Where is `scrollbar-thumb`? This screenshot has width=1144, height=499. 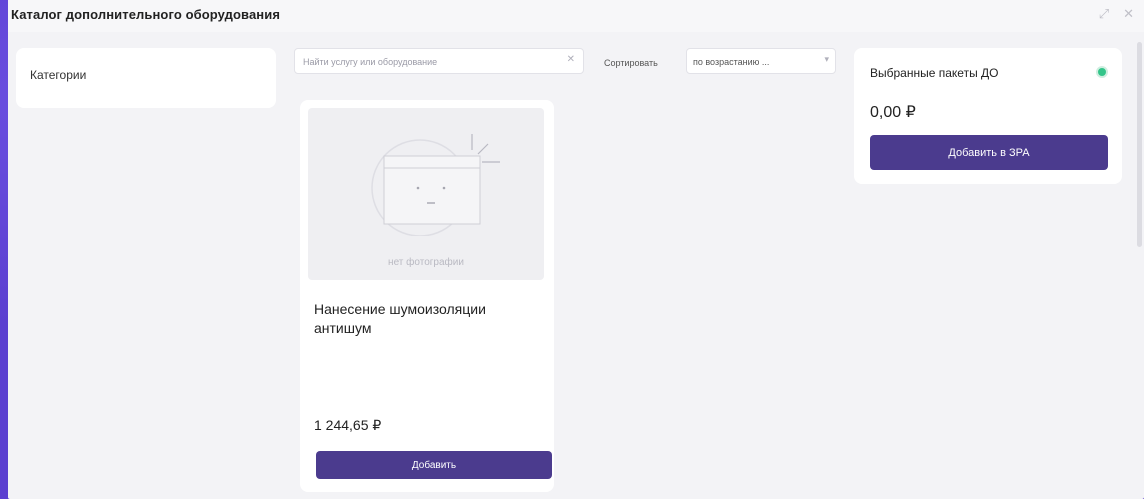 scrollbar-thumb is located at coordinates (1139, 144).